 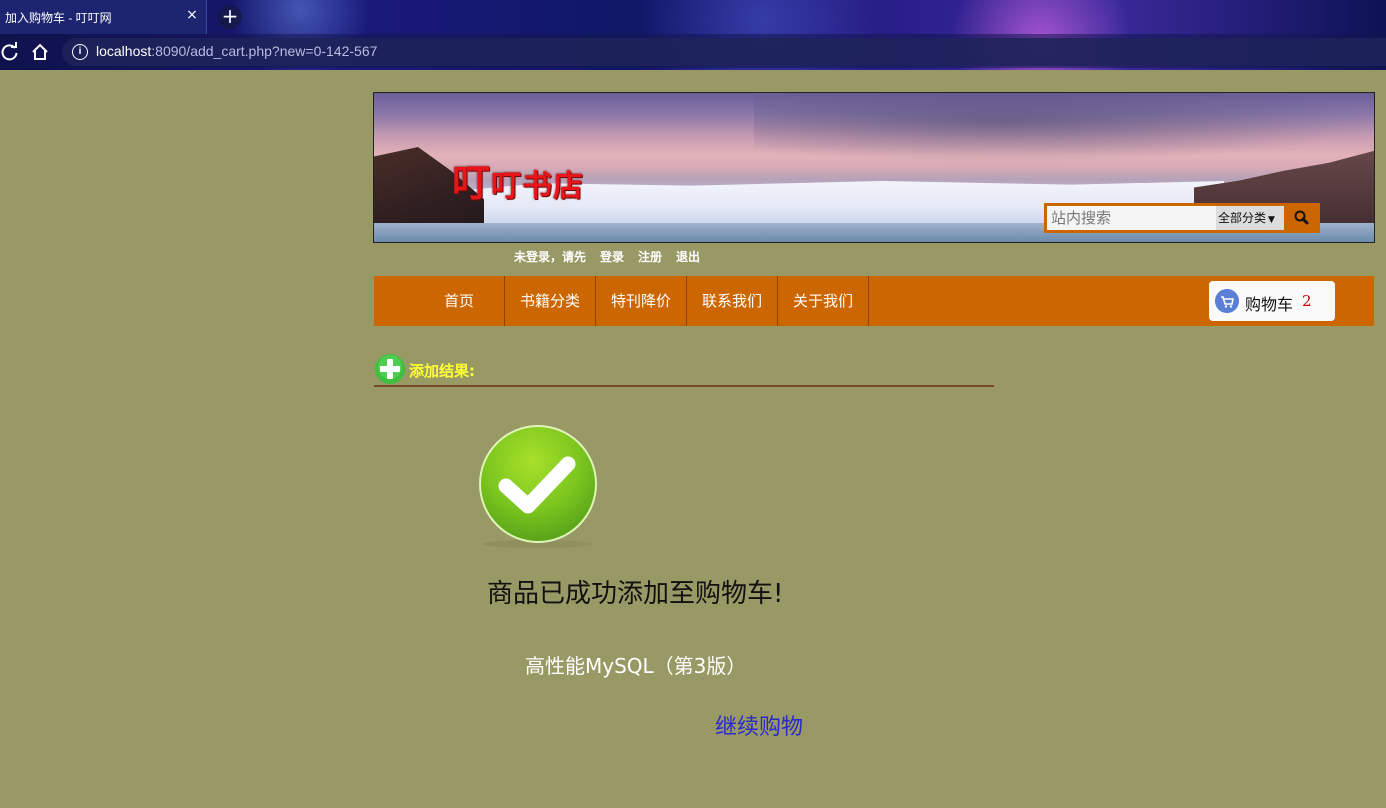 I want to click on logout-link: 退出, so click(x=688, y=257).